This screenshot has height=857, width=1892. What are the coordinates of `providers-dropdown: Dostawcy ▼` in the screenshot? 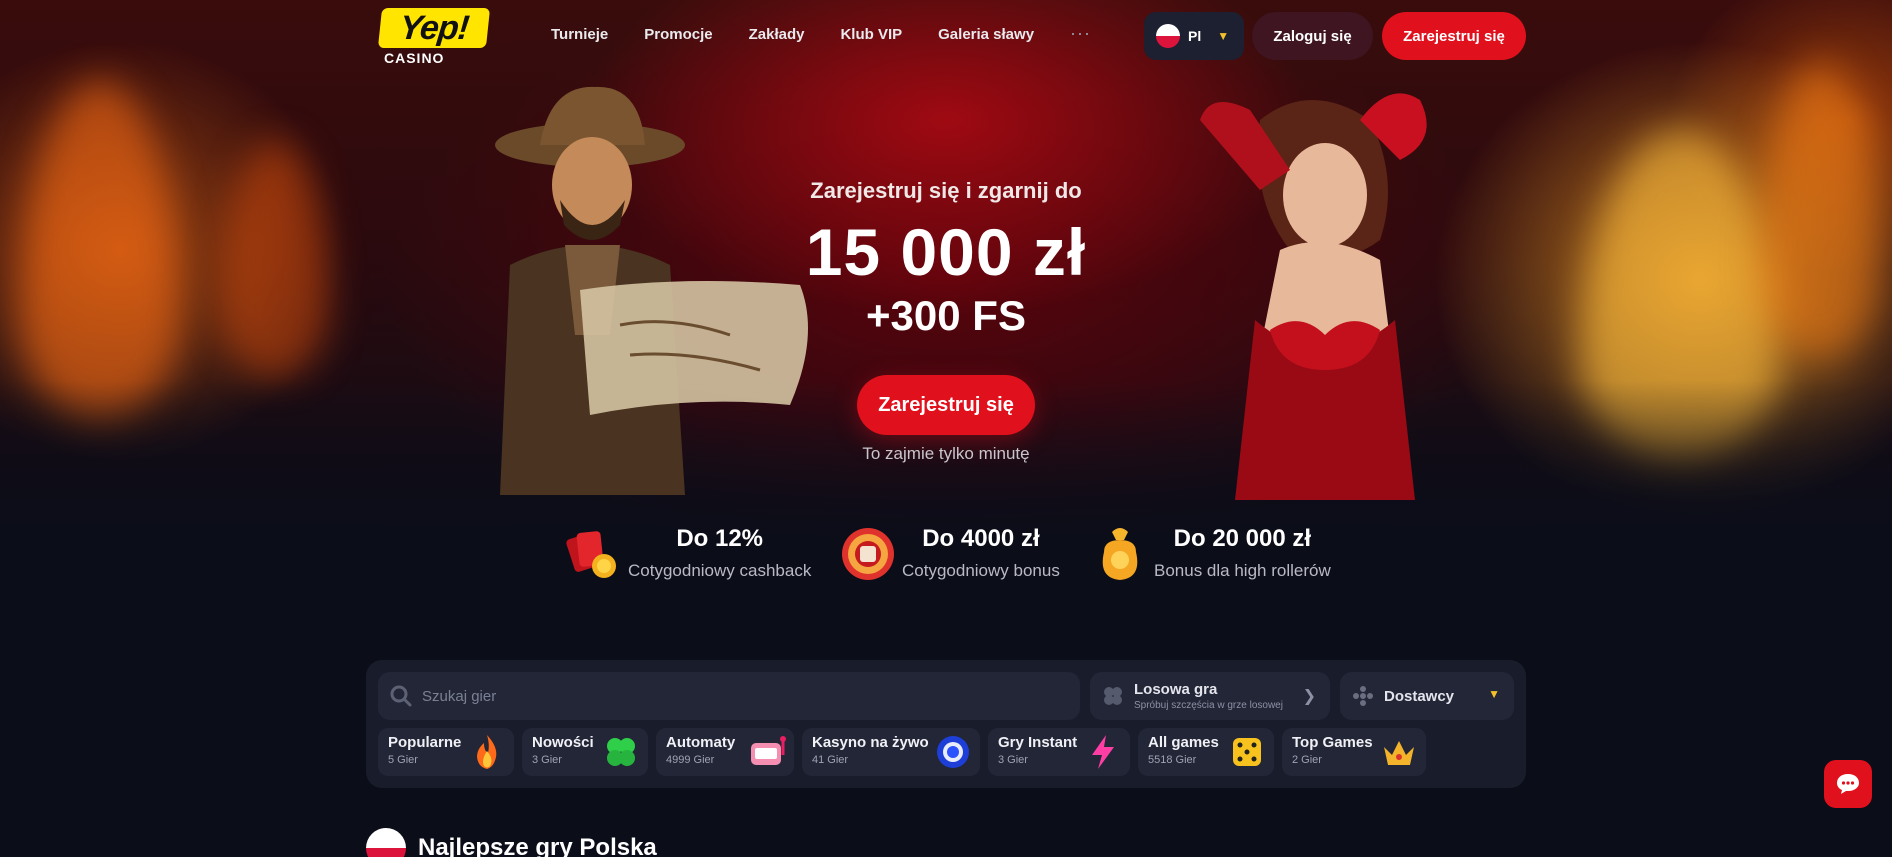 It's located at (1427, 696).